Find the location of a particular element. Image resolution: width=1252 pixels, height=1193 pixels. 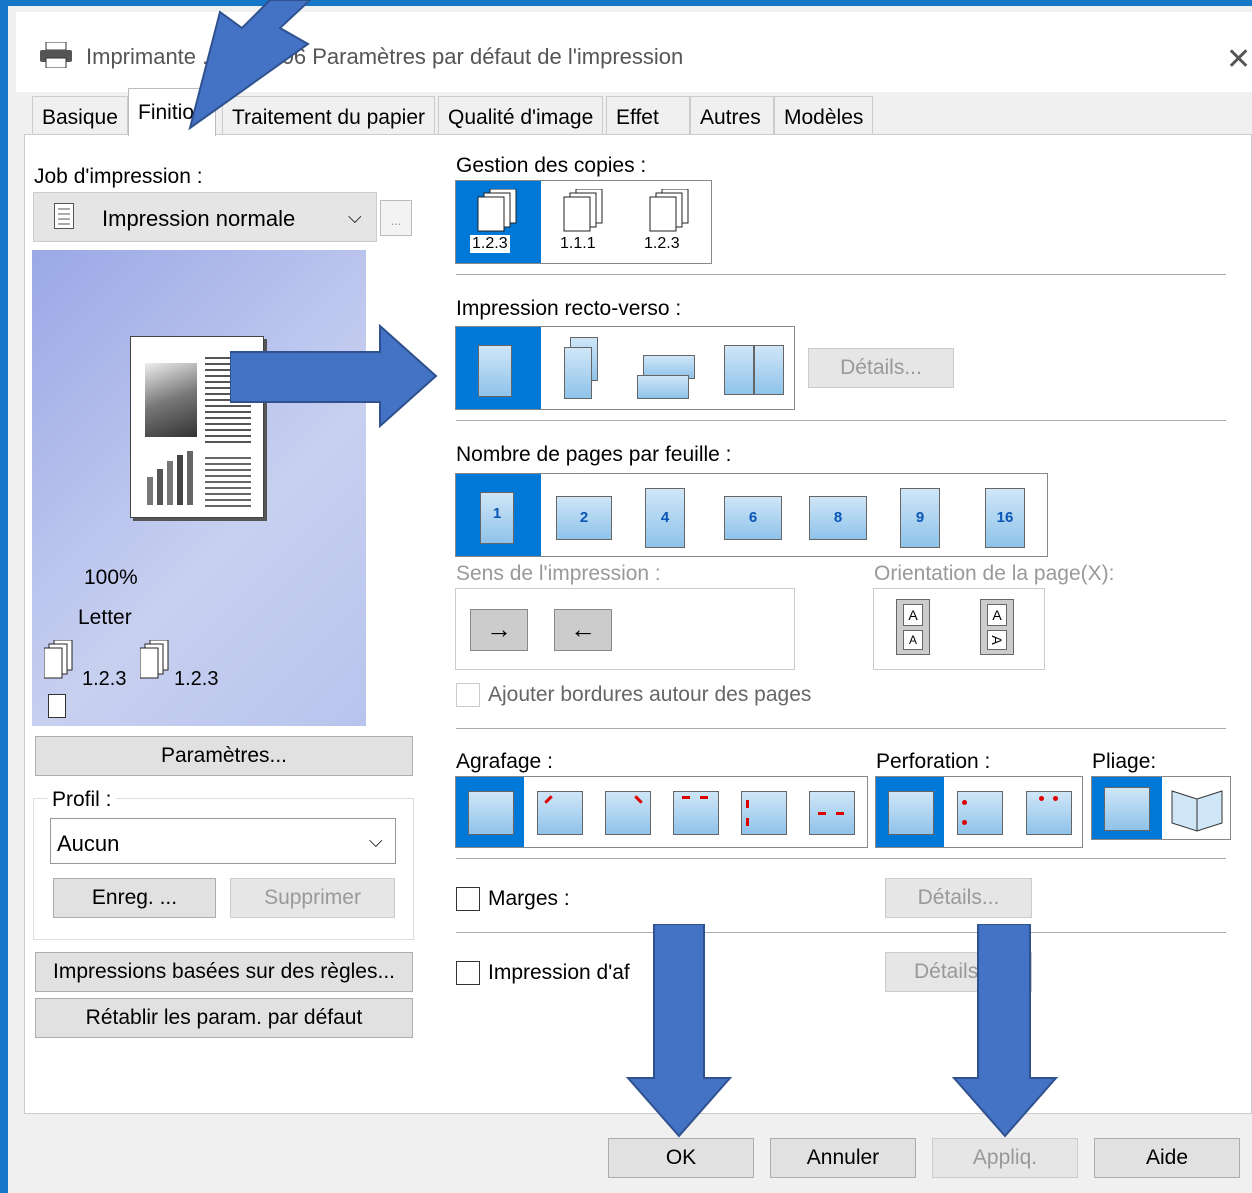

staple-two-left-option is located at coordinates (763, 812).